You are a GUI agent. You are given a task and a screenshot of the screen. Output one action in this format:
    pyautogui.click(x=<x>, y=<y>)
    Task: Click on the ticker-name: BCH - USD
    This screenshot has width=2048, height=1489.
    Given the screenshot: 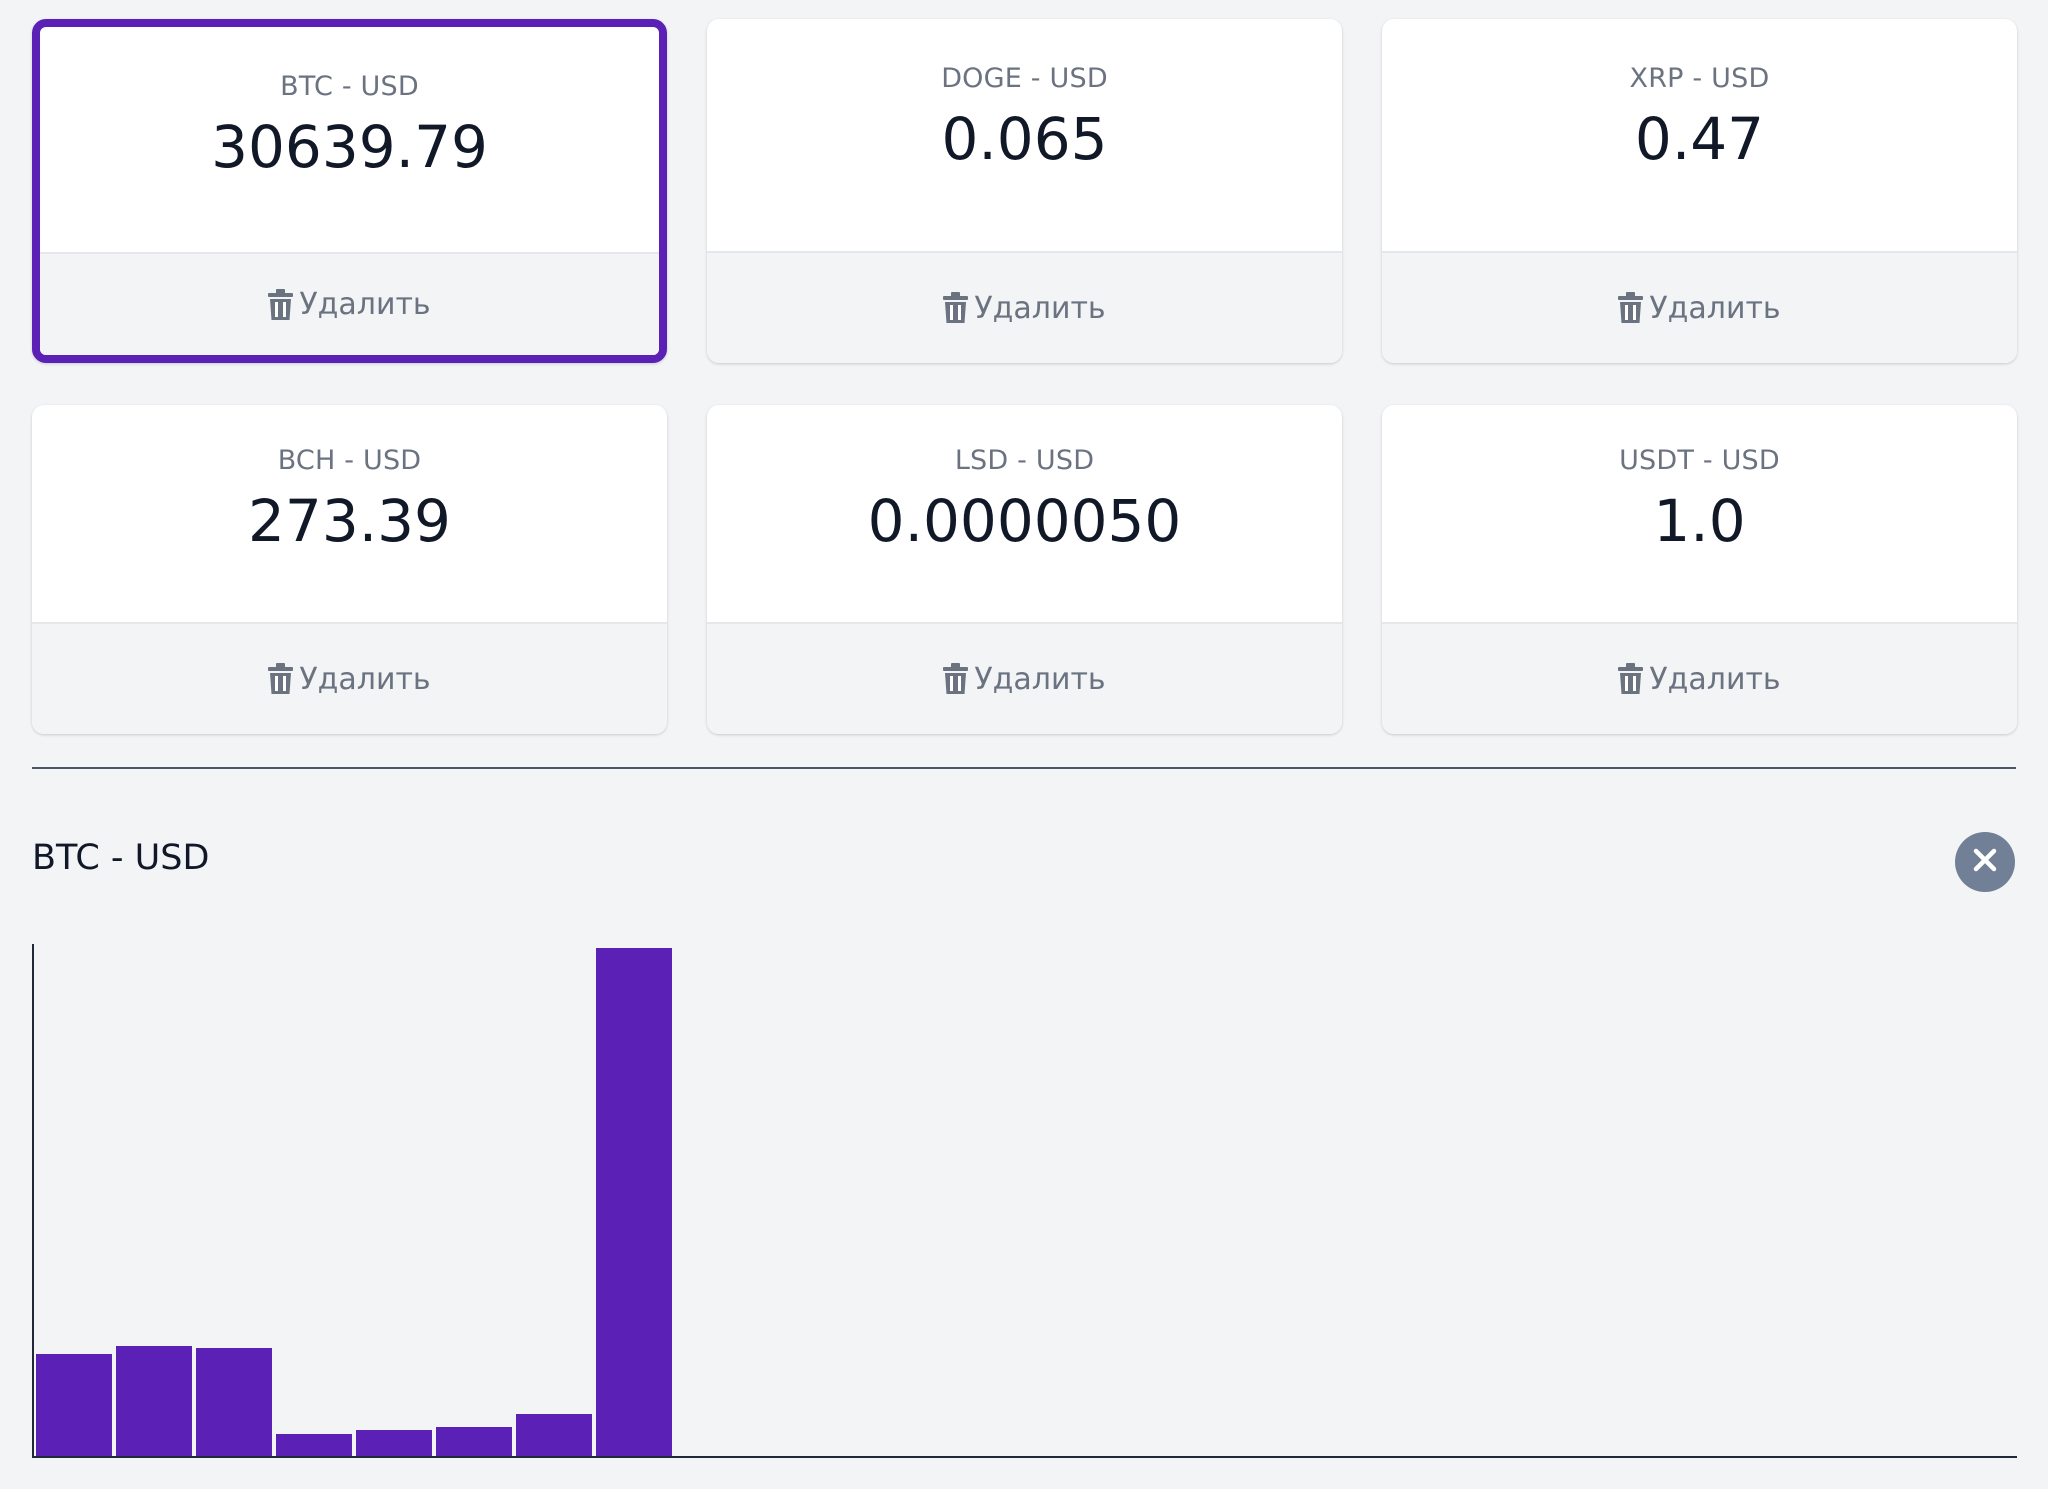 What is the action you would take?
    pyautogui.click(x=349, y=460)
    